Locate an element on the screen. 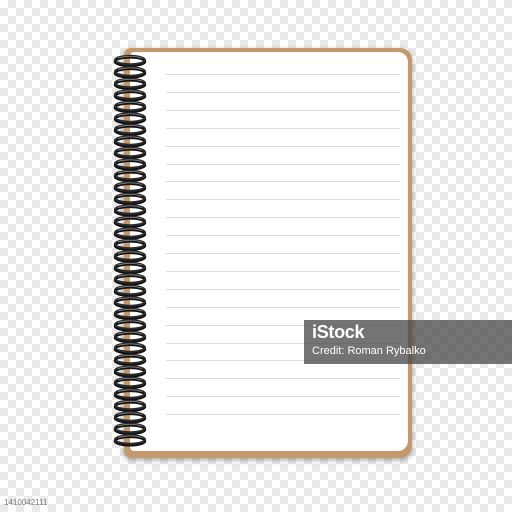 This screenshot has width=512, height=512. image-id: 1410042111 is located at coordinates (26, 502).